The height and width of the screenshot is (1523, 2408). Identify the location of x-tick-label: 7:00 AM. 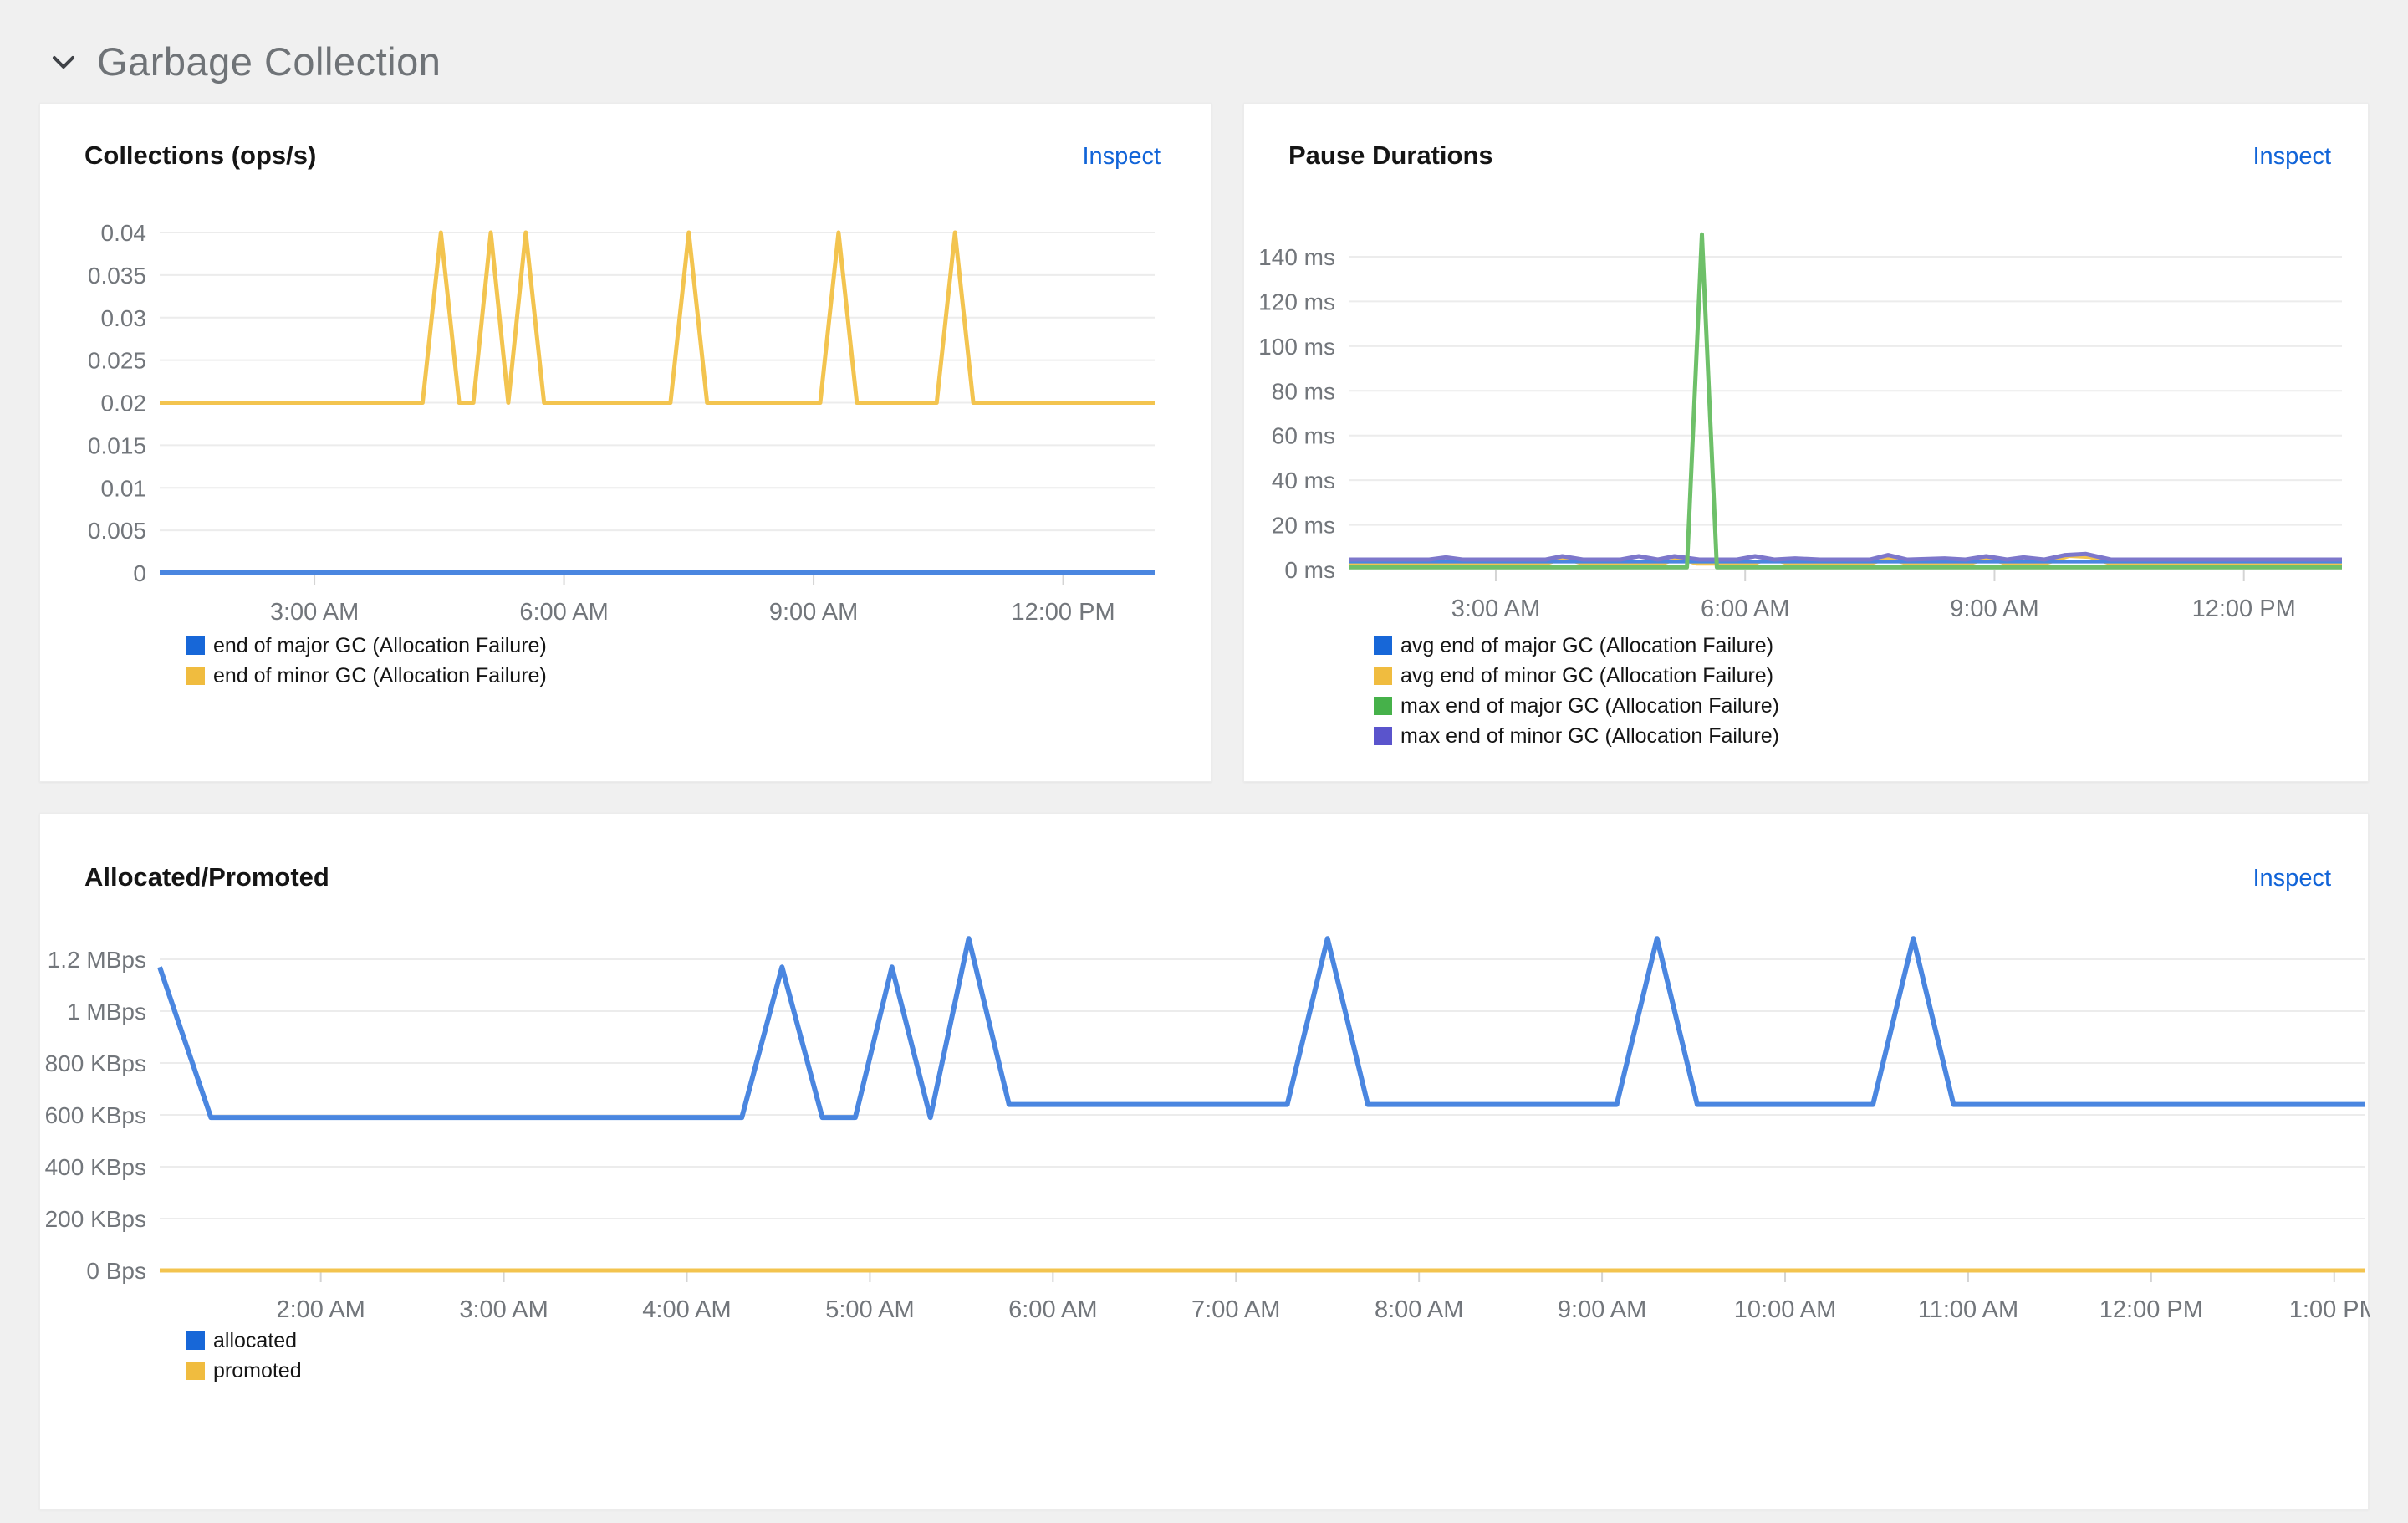
(1235, 1309).